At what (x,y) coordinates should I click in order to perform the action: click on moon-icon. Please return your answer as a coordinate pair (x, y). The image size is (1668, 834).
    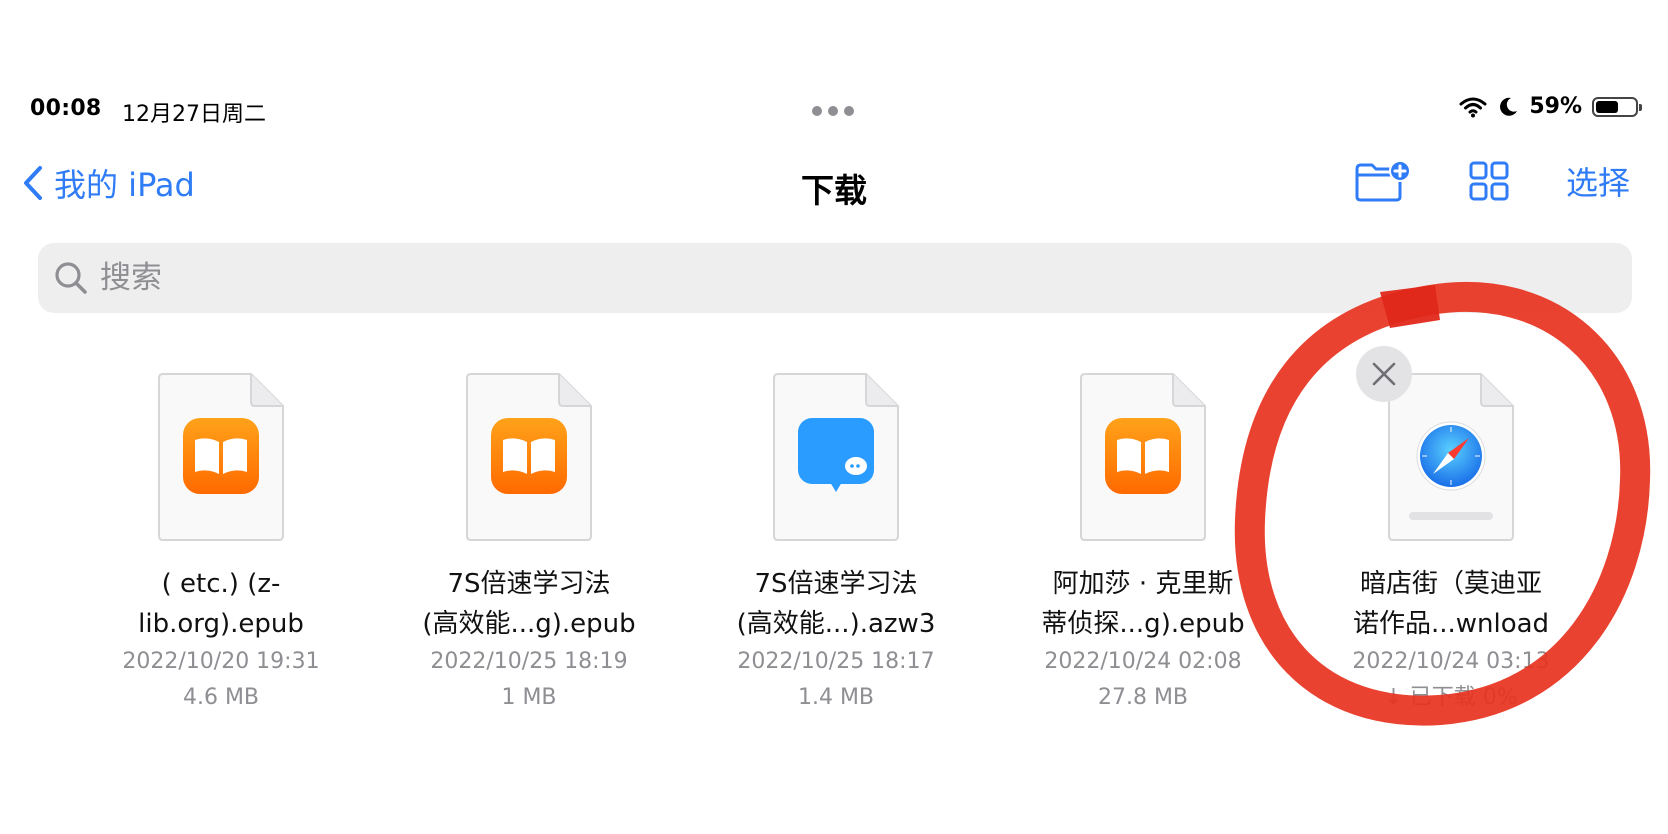
    Looking at the image, I should click on (1509, 106).